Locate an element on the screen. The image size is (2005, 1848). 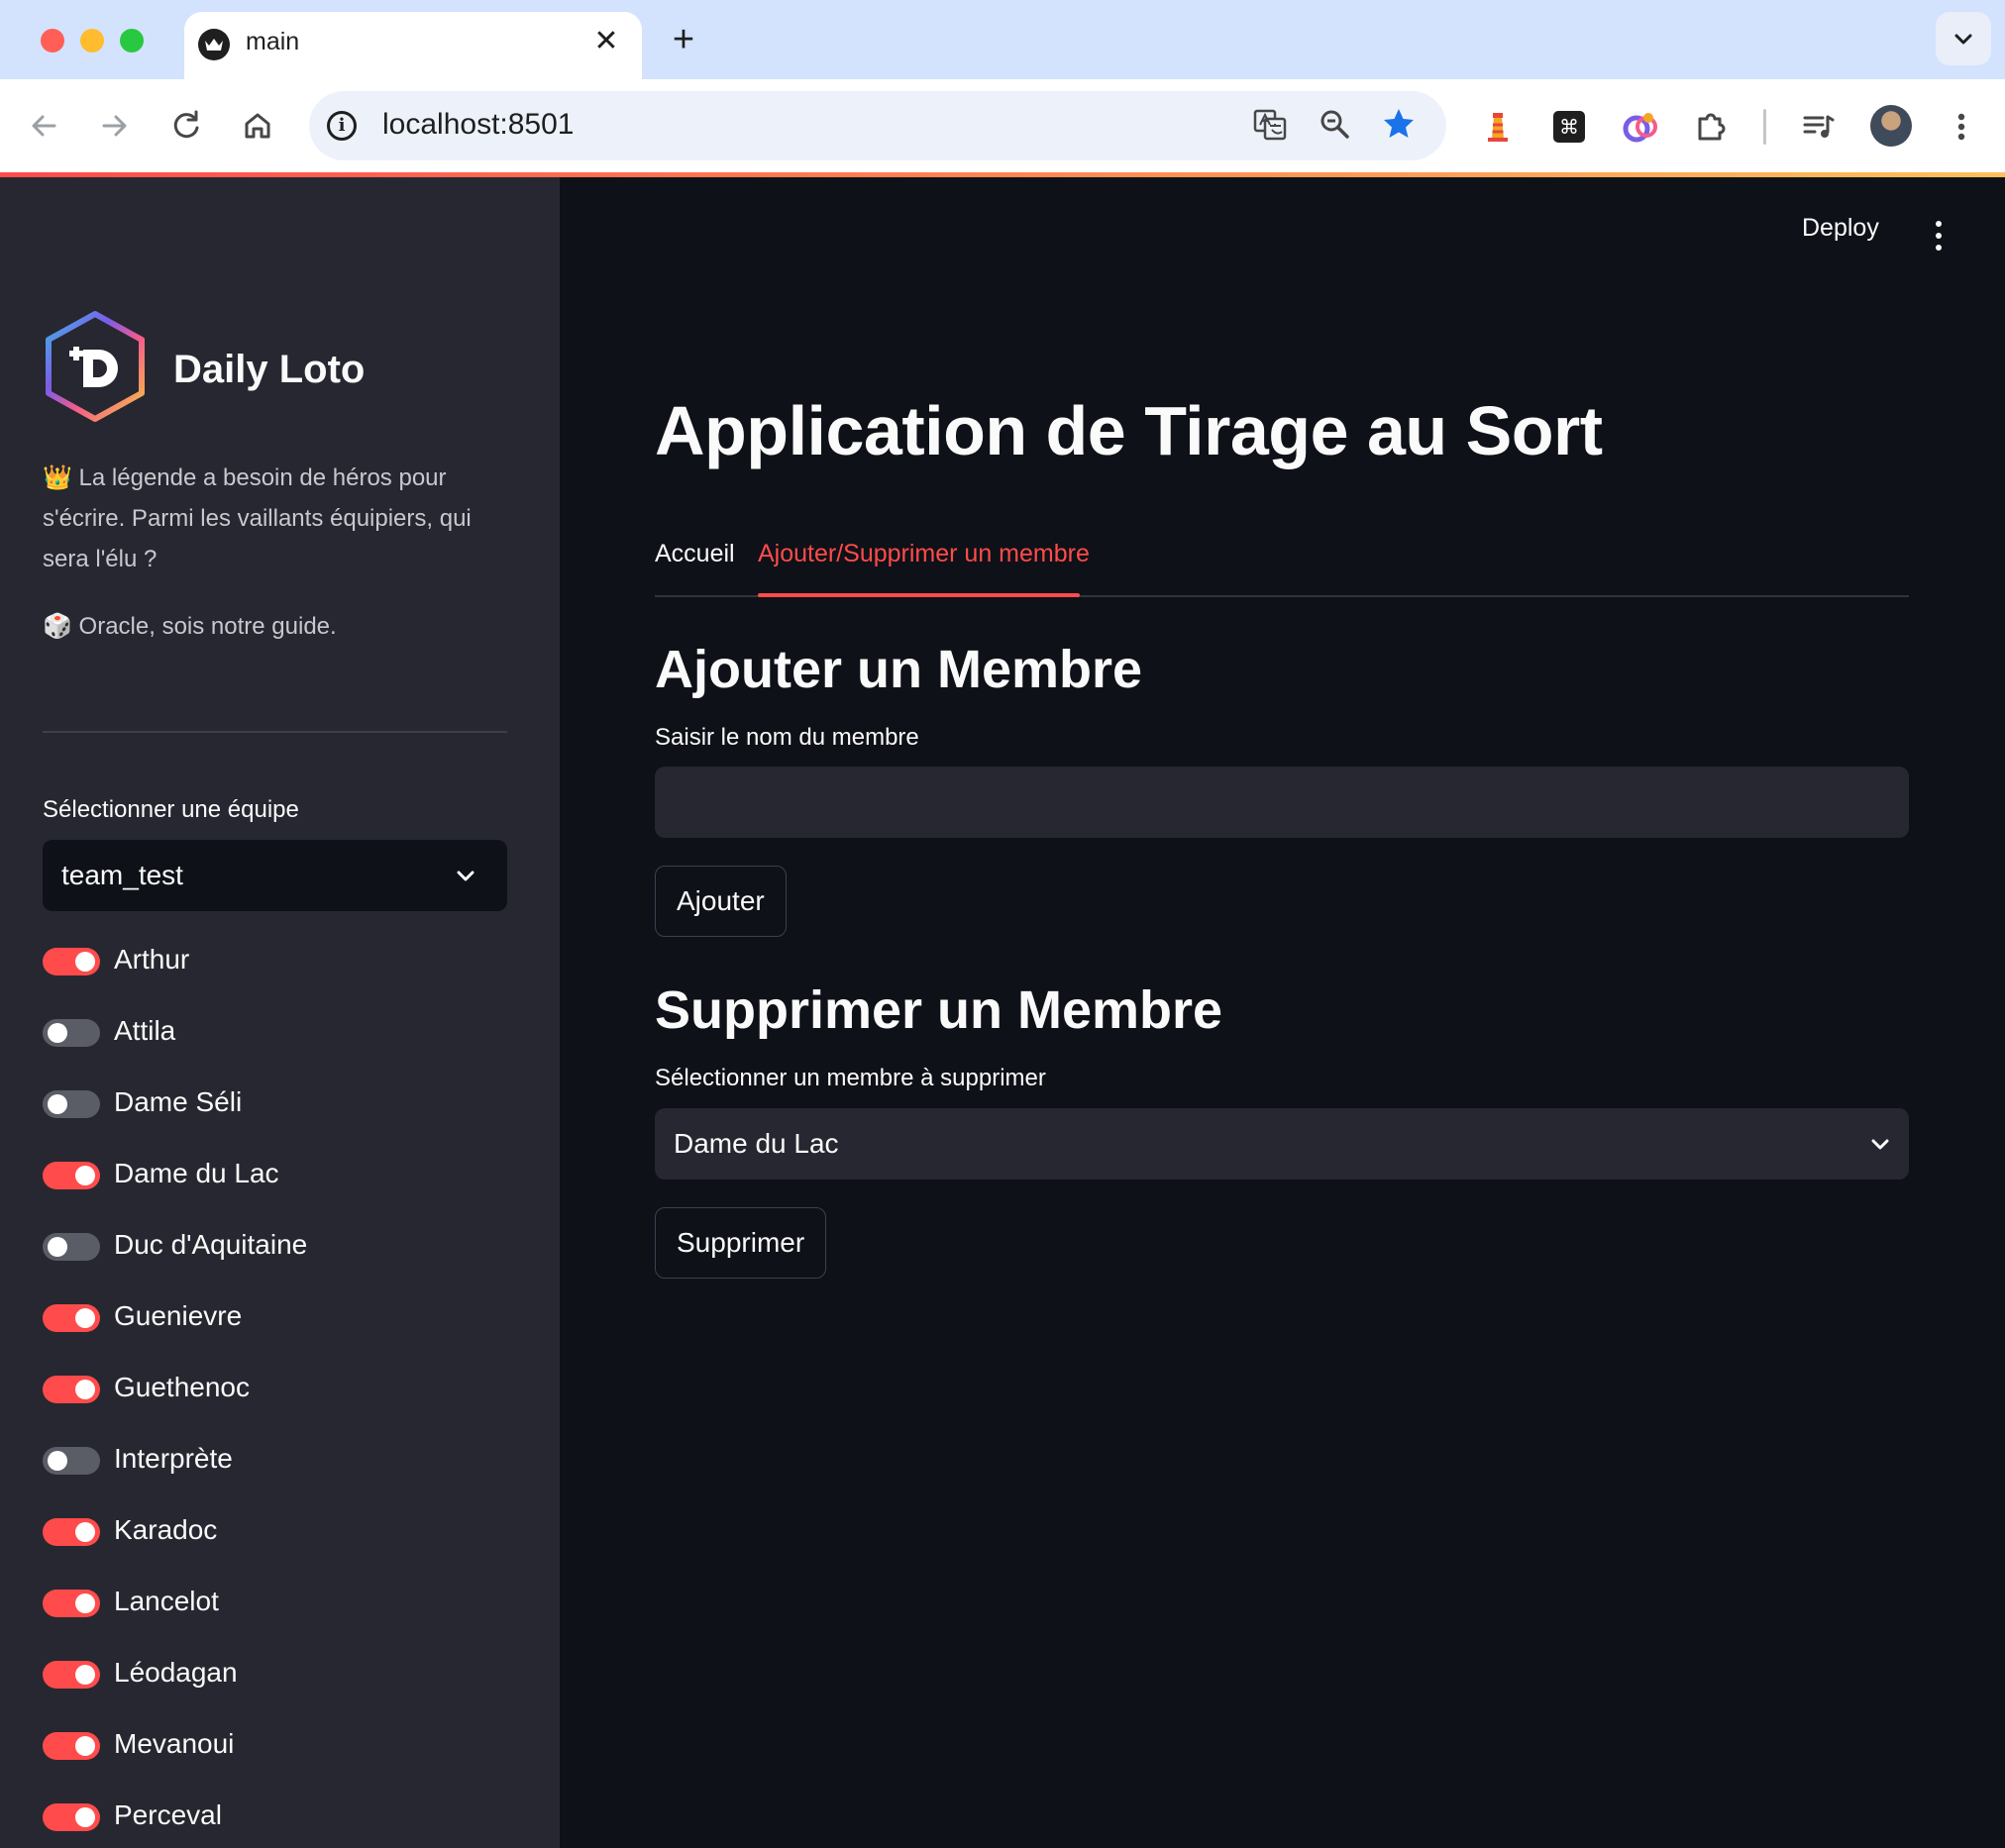
member-name: Duc d'Aquitaine is located at coordinates (211, 1244).